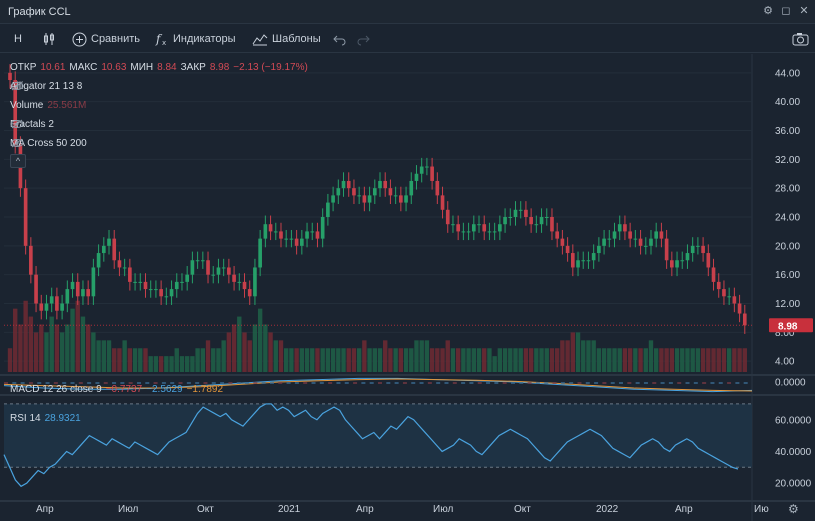  Describe the element at coordinates (79, 39) in the screenshot. I see `plus-circle-icon` at that location.